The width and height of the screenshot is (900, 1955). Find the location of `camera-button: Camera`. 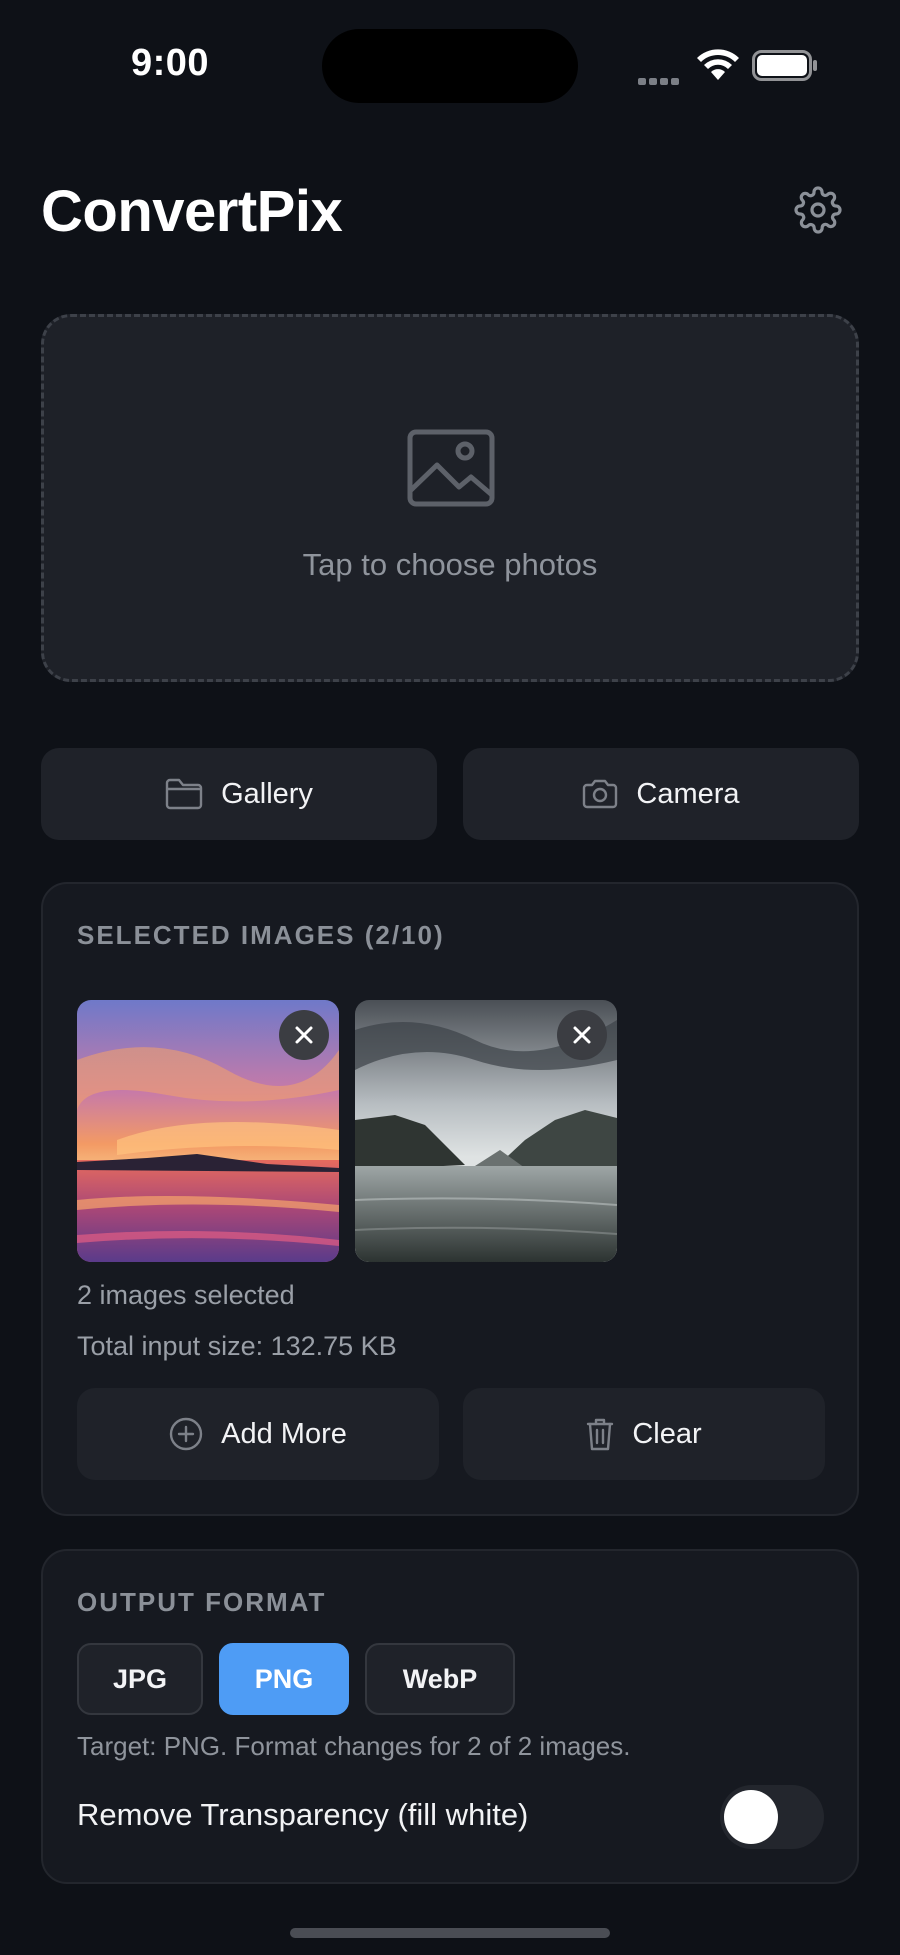

camera-button: Camera is located at coordinates (661, 794).